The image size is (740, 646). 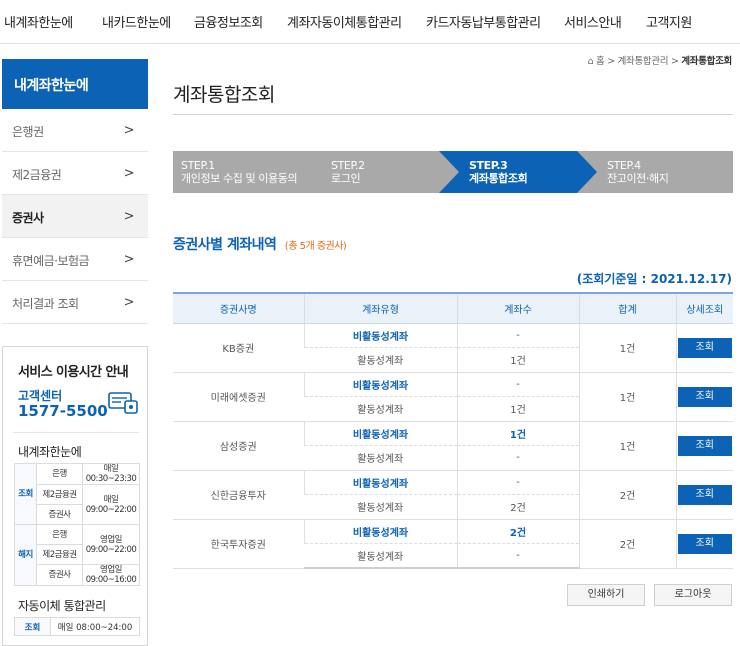 I want to click on step-2: STEP.2 로그인, so click(x=381, y=172).